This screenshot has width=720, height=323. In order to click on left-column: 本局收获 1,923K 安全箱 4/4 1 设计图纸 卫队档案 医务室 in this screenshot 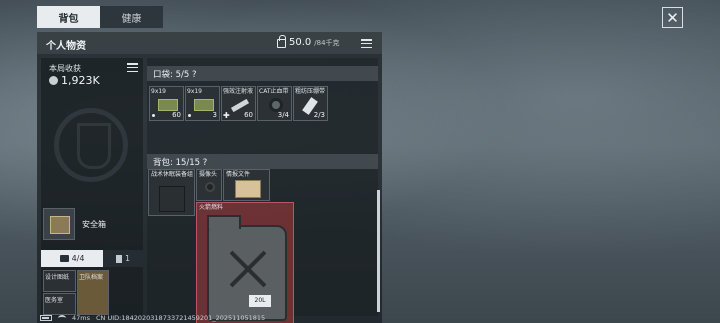, I will do `click(92, 187)`.